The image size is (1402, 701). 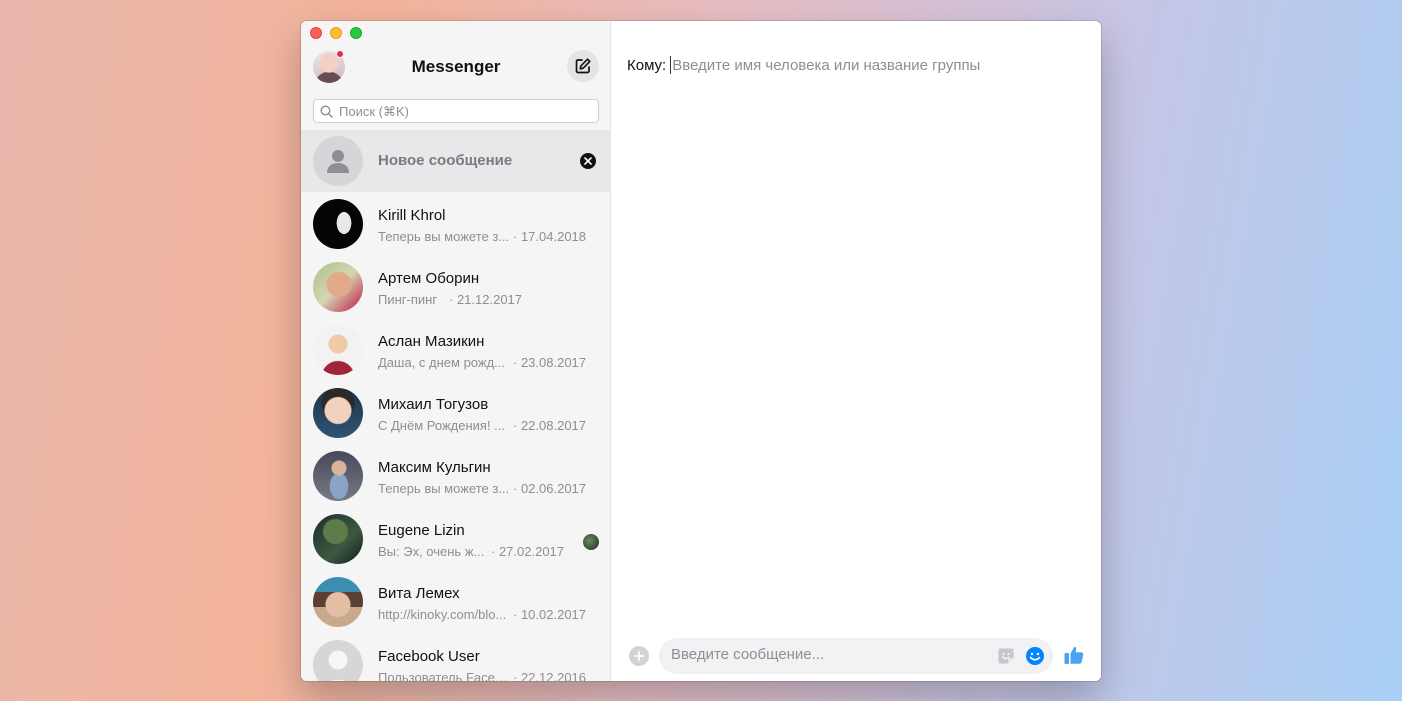 What do you see at coordinates (1006, 656) in the screenshot?
I see `sticker-icon` at bounding box center [1006, 656].